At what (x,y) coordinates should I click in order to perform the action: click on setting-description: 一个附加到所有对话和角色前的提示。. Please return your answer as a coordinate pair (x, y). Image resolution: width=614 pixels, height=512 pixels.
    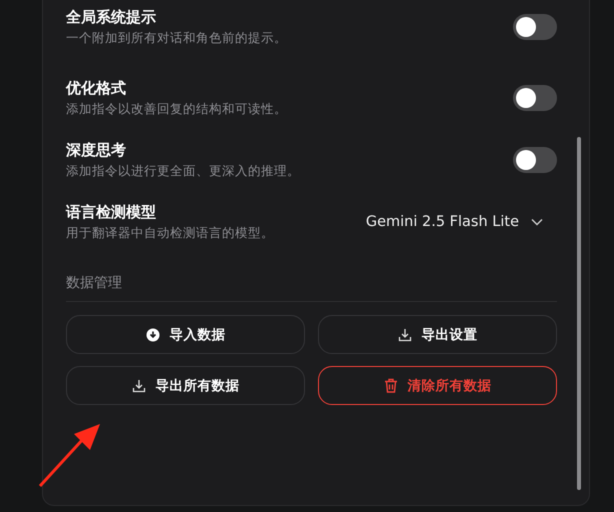
    Looking at the image, I should click on (176, 38).